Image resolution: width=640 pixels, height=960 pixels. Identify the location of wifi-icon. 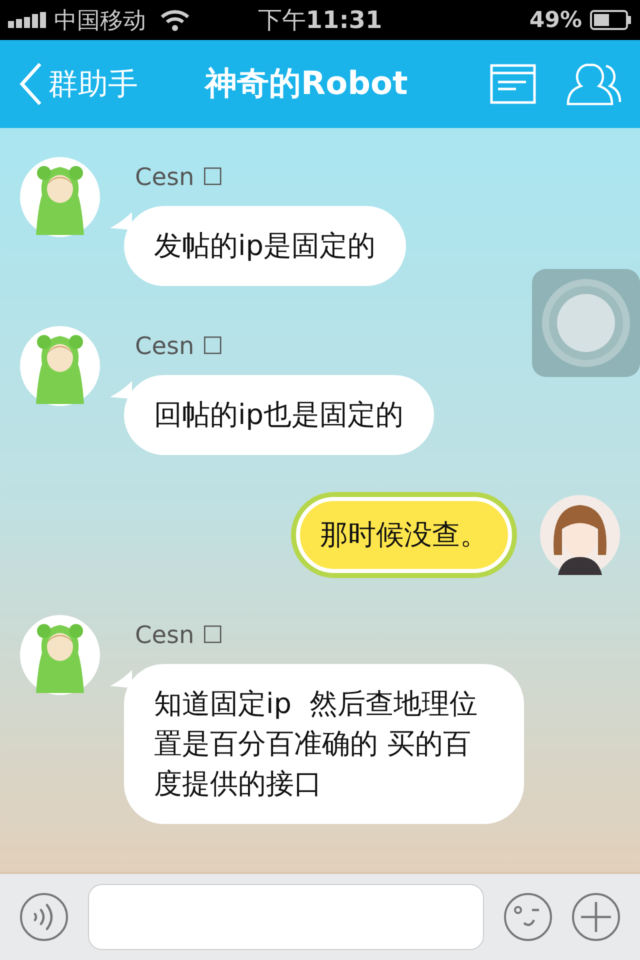
(175, 20).